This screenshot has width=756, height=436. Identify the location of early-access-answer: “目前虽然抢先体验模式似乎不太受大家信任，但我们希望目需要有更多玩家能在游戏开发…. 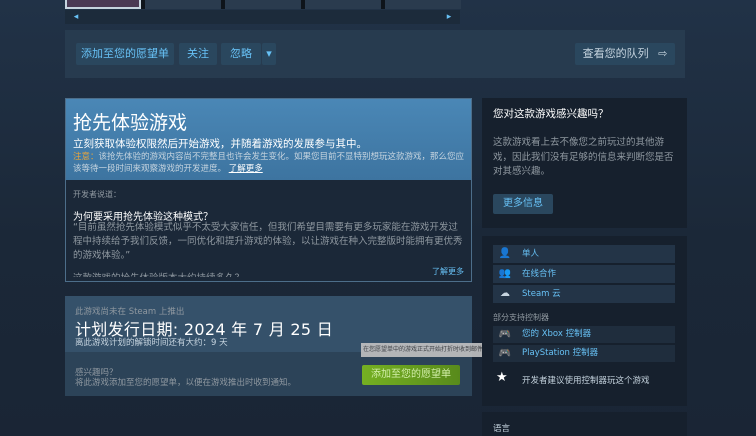
(268, 241).